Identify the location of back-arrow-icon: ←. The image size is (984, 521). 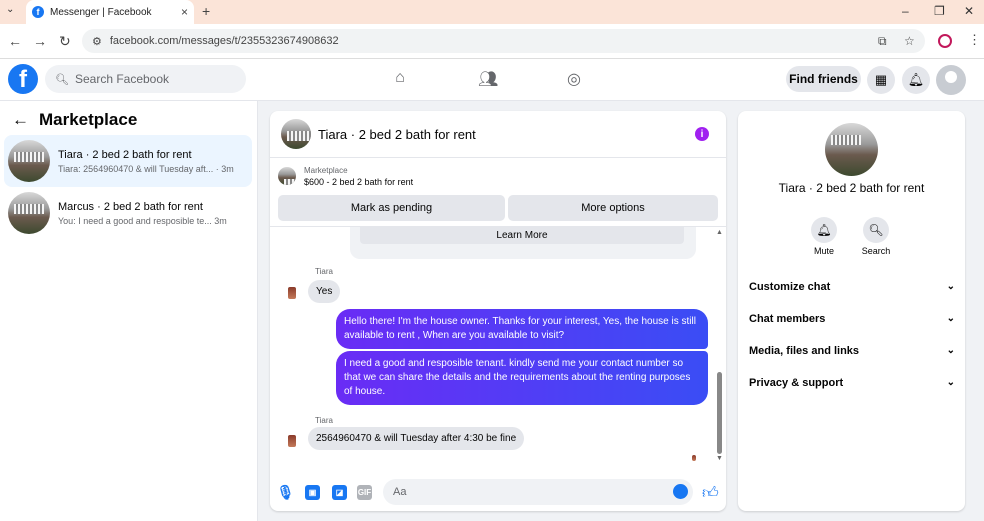
(20, 120).